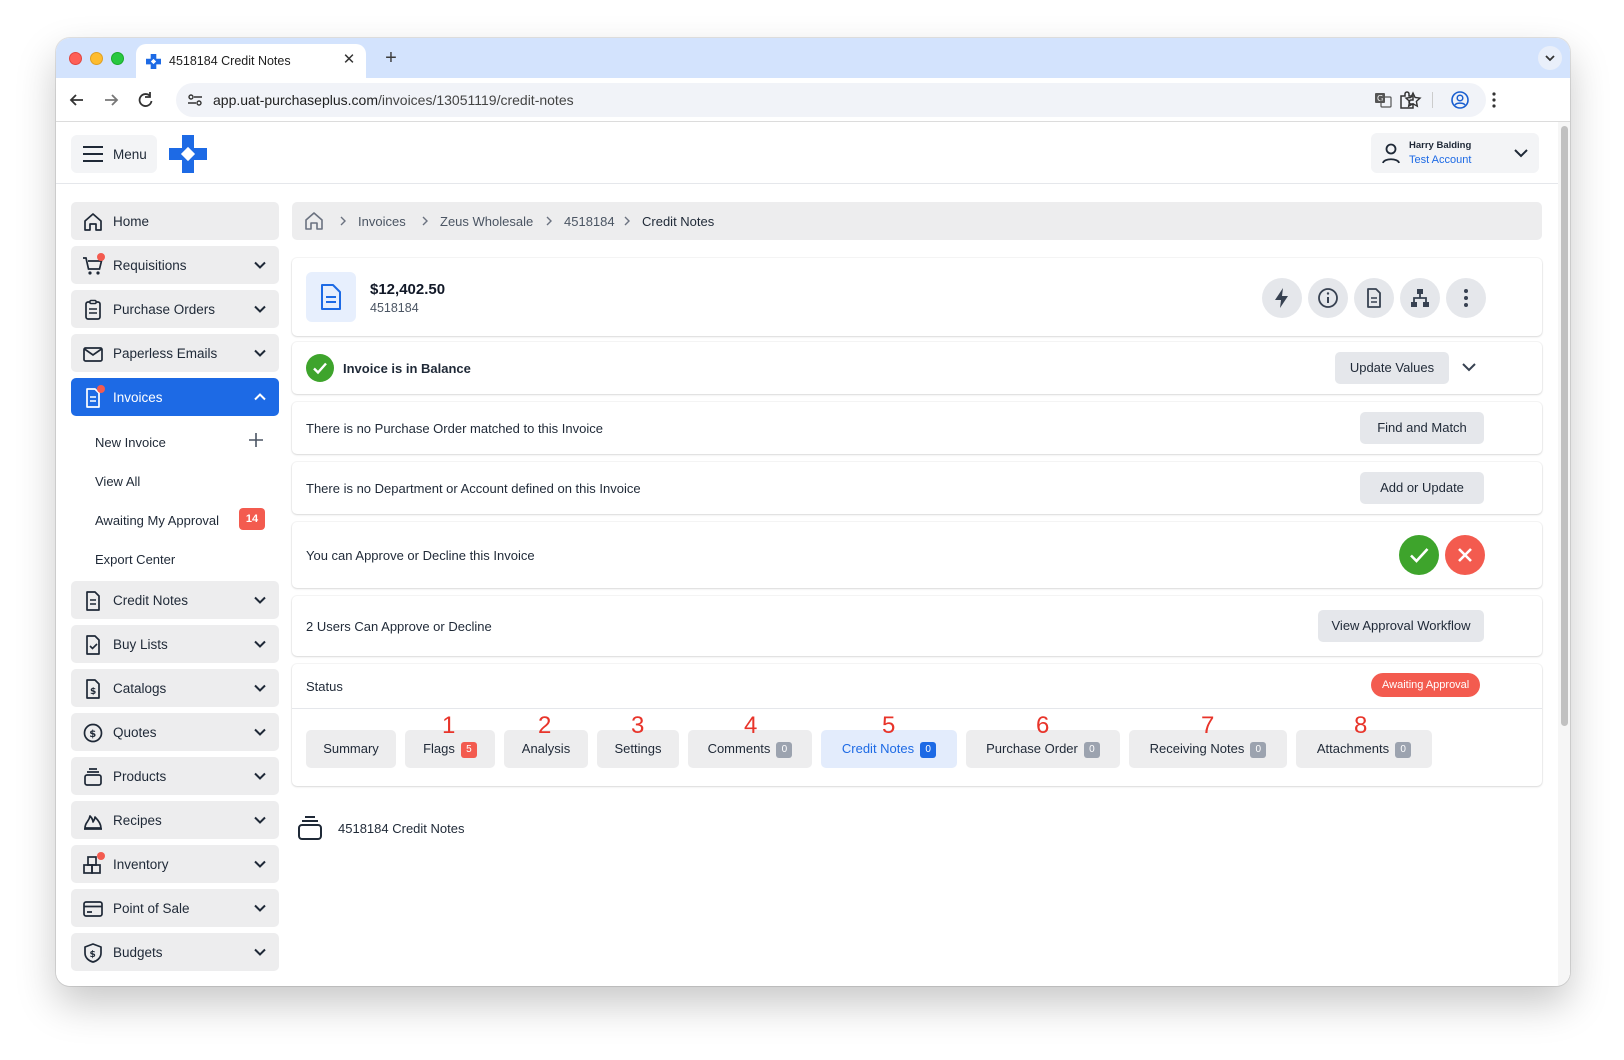 Image resolution: width=1624 pixels, height=1060 pixels. I want to click on checkmark-icon, so click(1419, 555).